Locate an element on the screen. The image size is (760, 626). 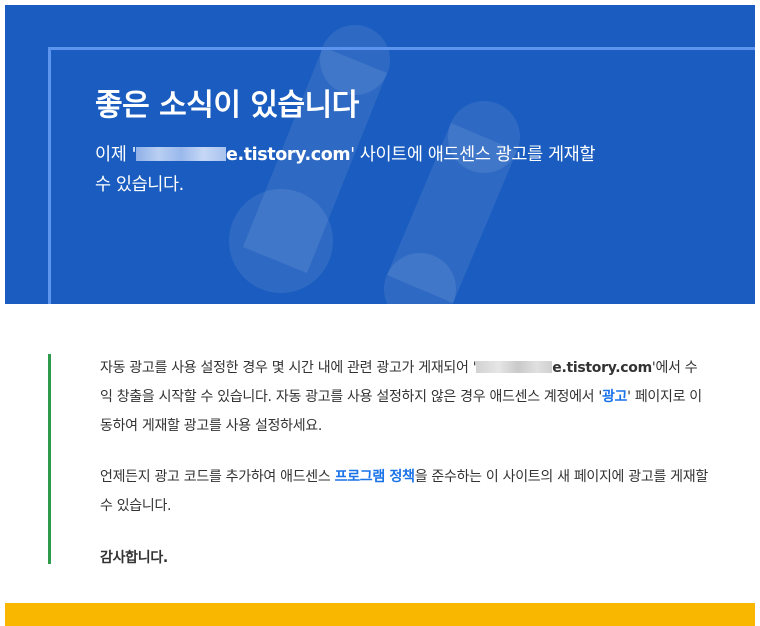
p1-before: 자동 광고를 사용 설정한 경우 몇 시간 내에 관련 광고가 게재되어 ' is located at coordinates (288, 368).